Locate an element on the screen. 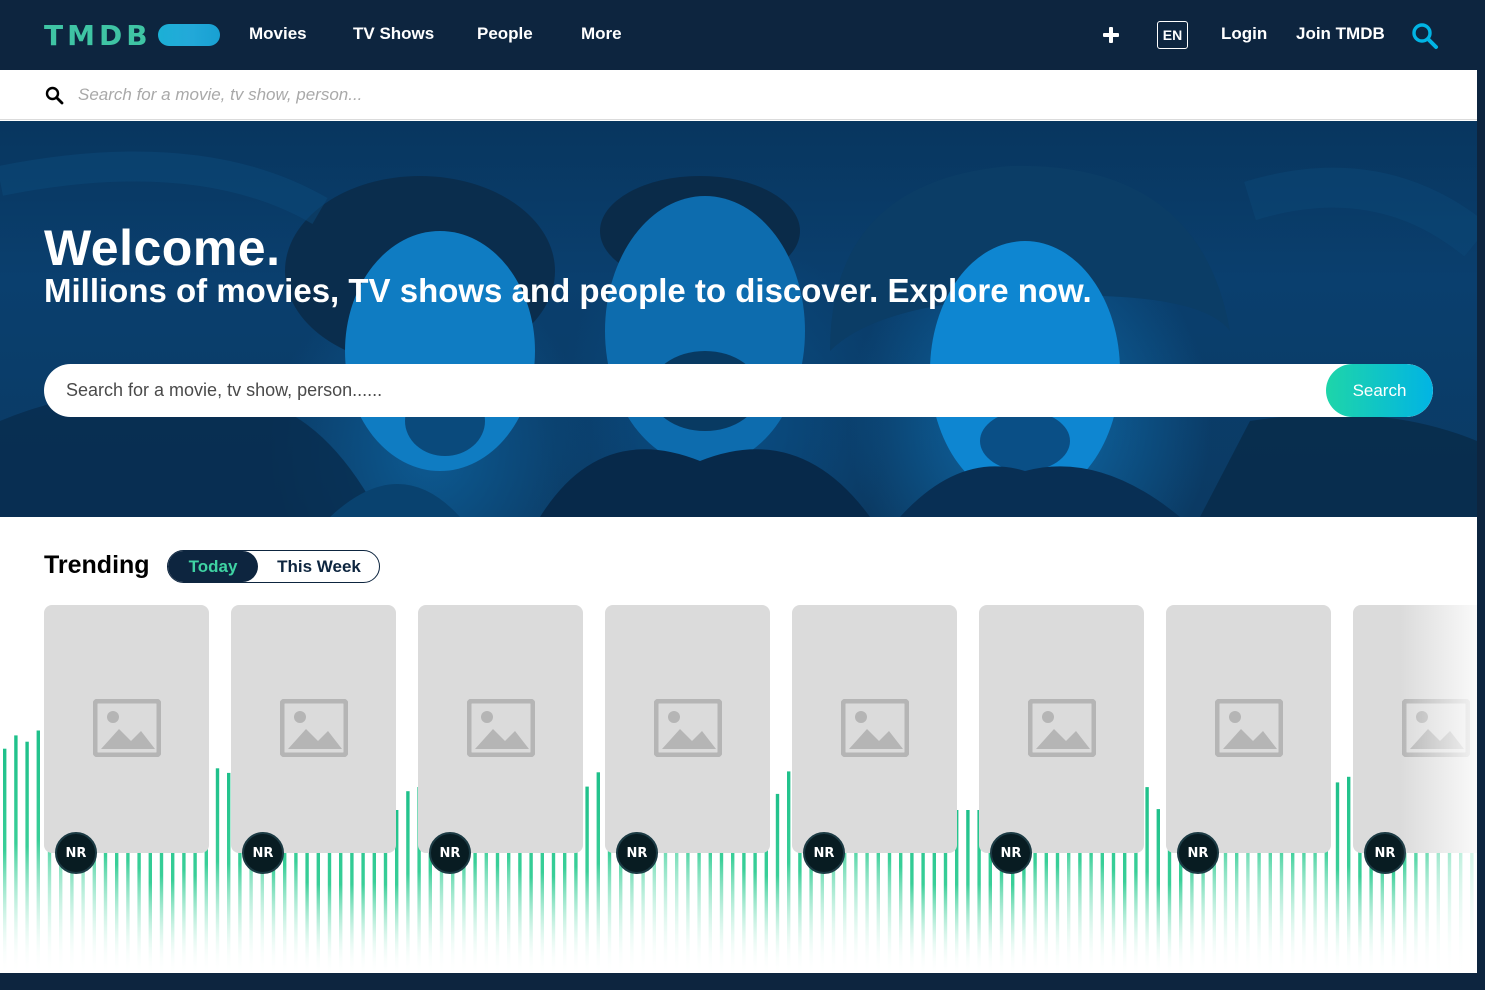 The width and height of the screenshot is (1485, 990). nav-movies: Movies is located at coordinates (278, 34).